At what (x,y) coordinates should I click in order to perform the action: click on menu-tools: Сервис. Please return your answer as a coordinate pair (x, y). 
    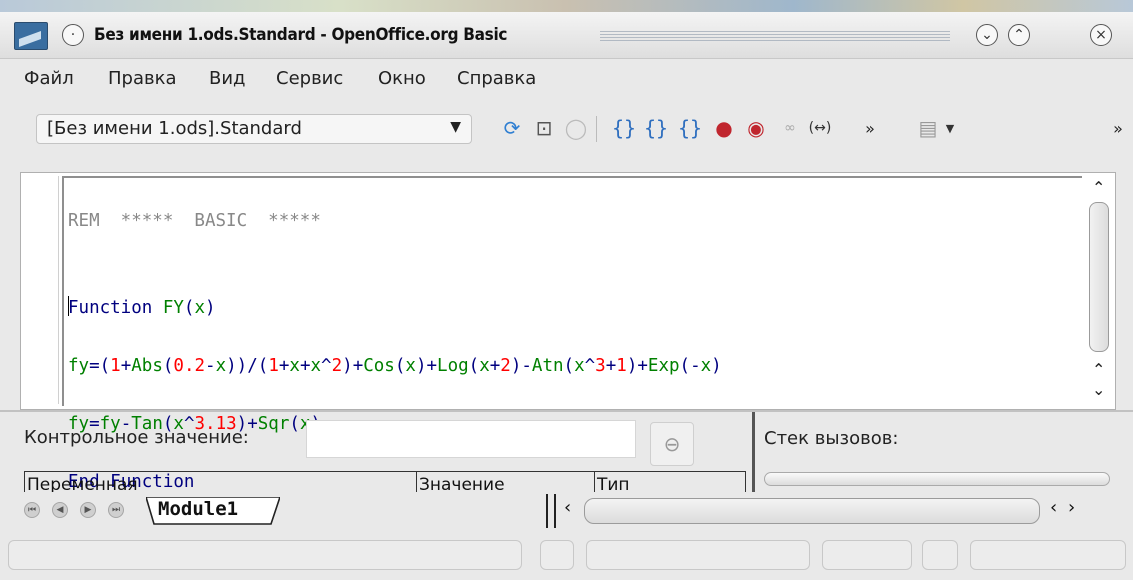
    Looking at the image, I should click on (309, 78).